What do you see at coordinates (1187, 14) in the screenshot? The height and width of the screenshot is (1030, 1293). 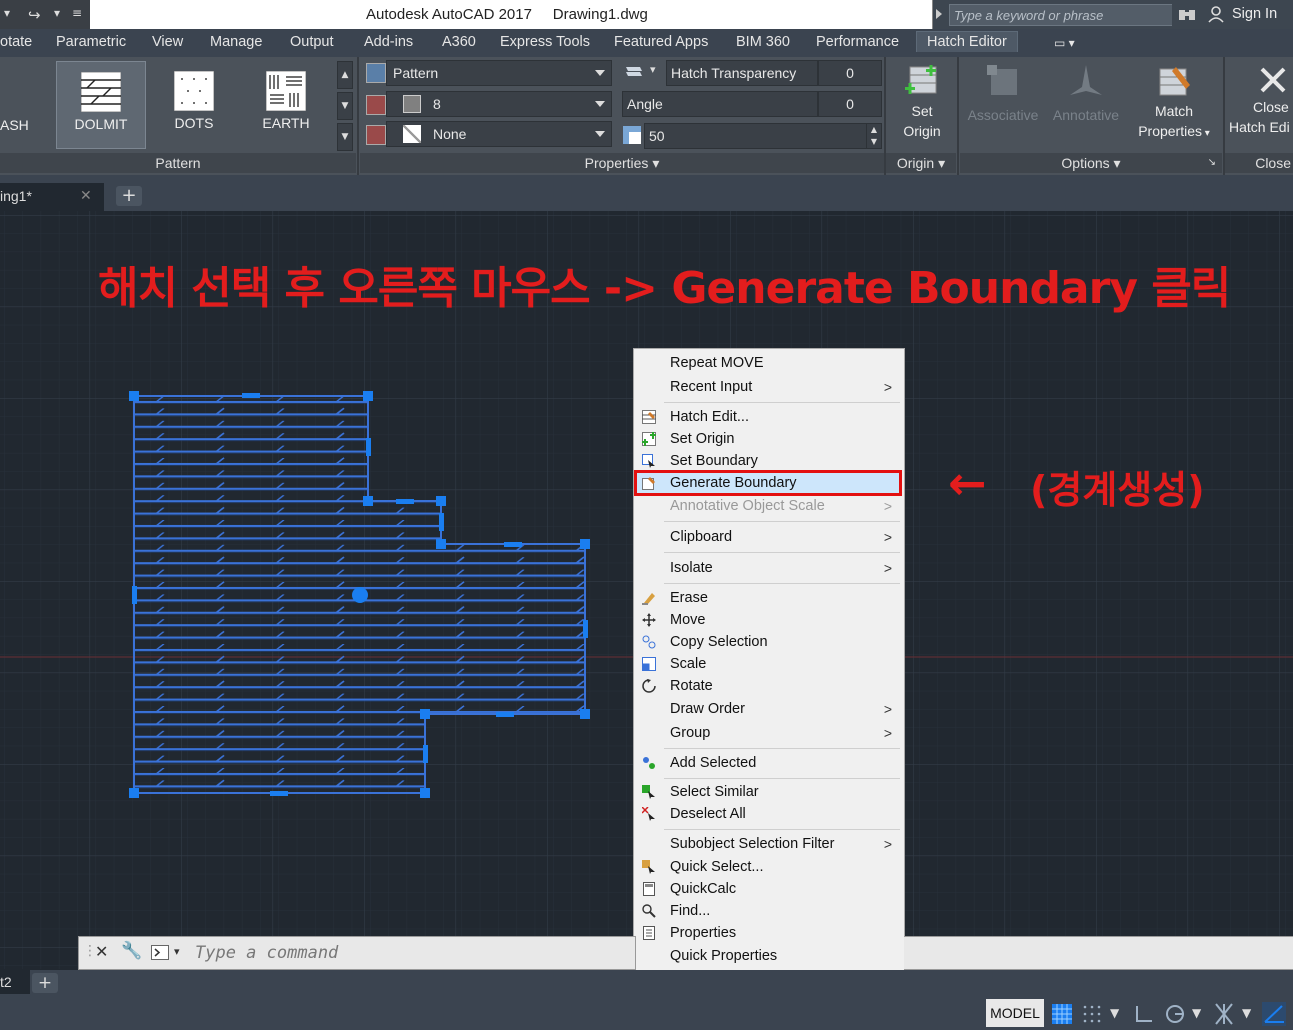 I see `binoculars-icon` at bounding box center [1187, 14].